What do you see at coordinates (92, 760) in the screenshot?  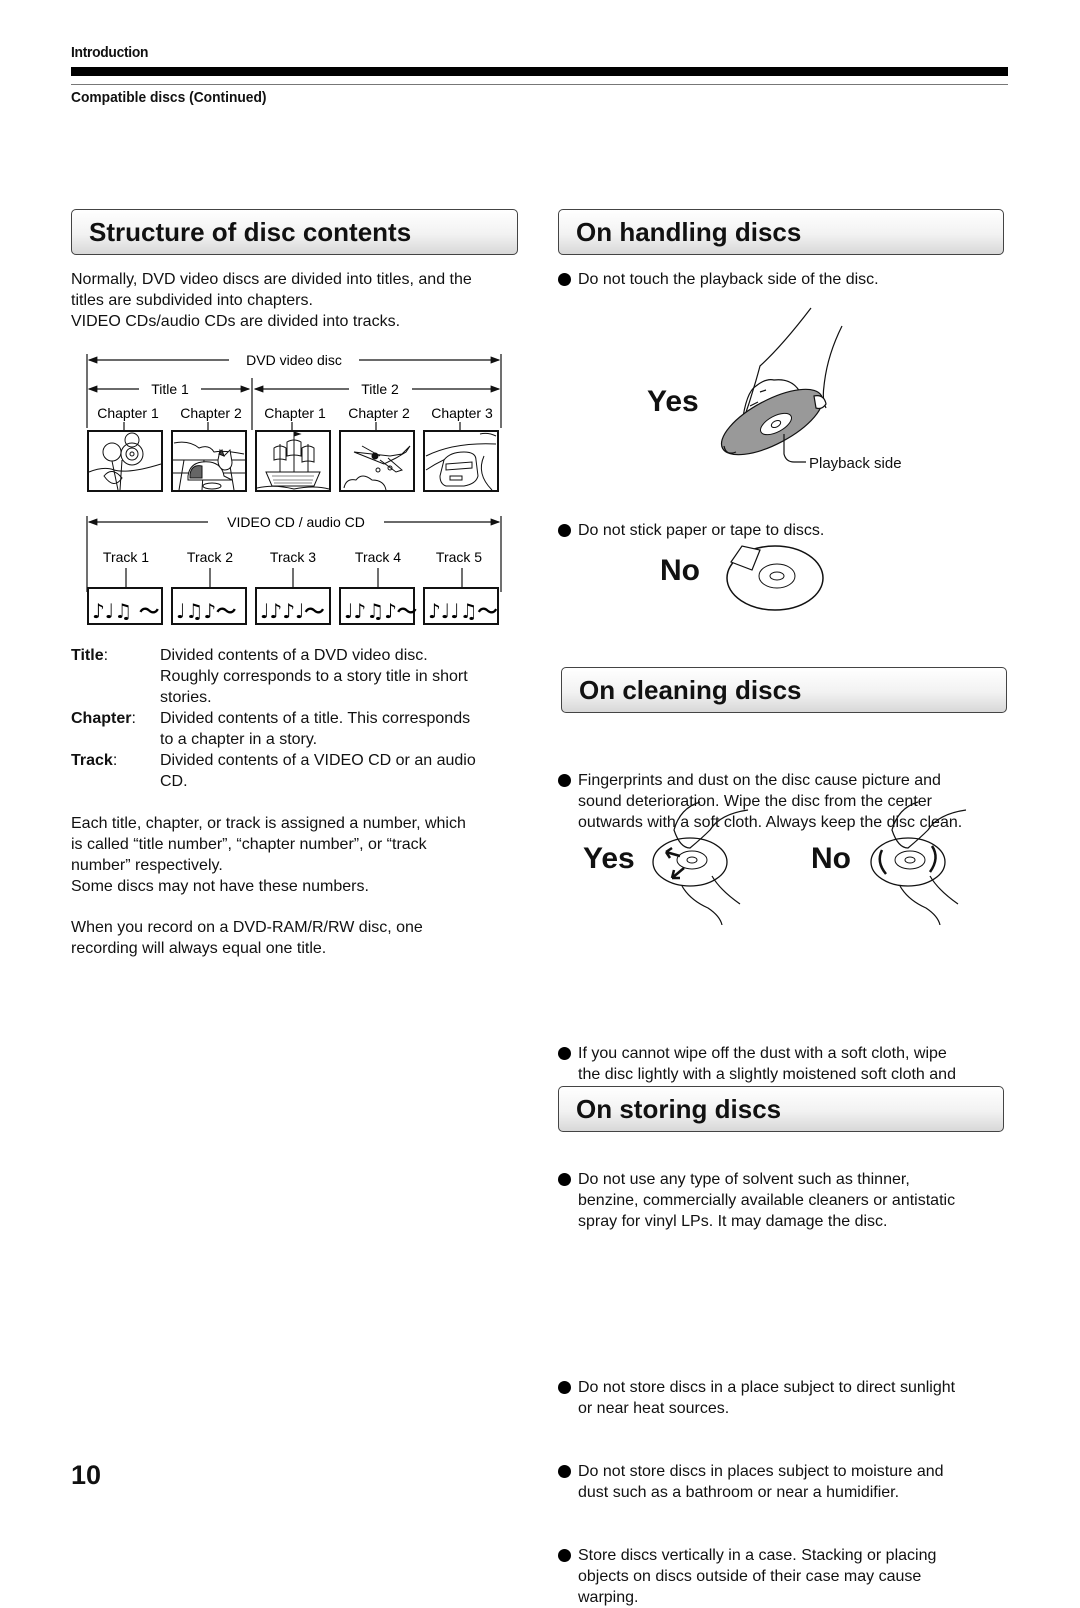 I see `term: Track` at bounding box center [92, 760].